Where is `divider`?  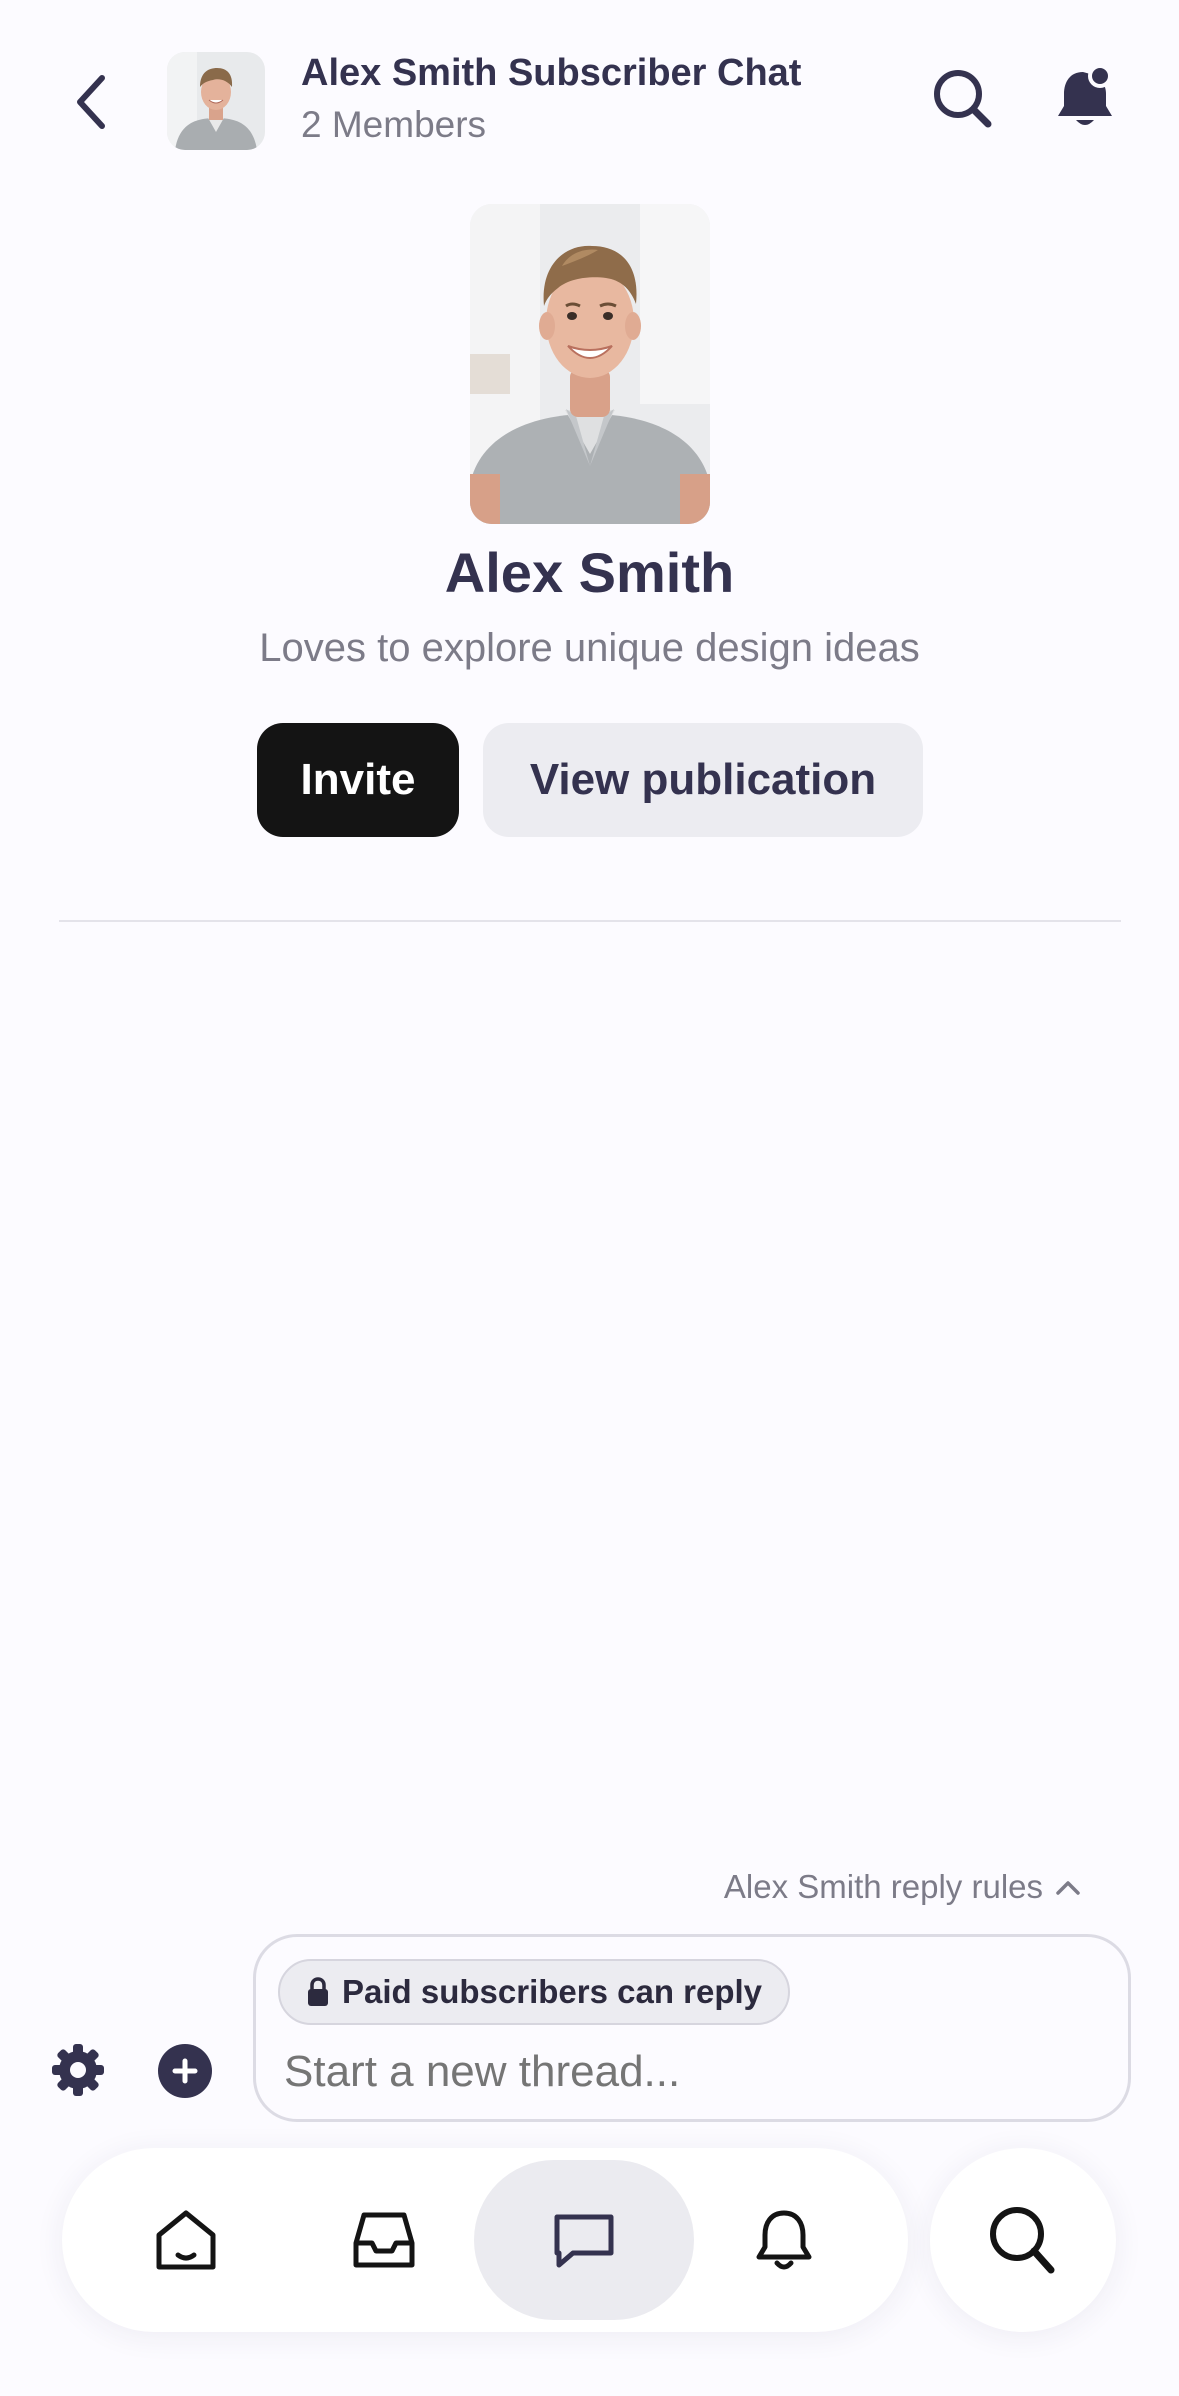 divider is located at coordinates (590, 921).